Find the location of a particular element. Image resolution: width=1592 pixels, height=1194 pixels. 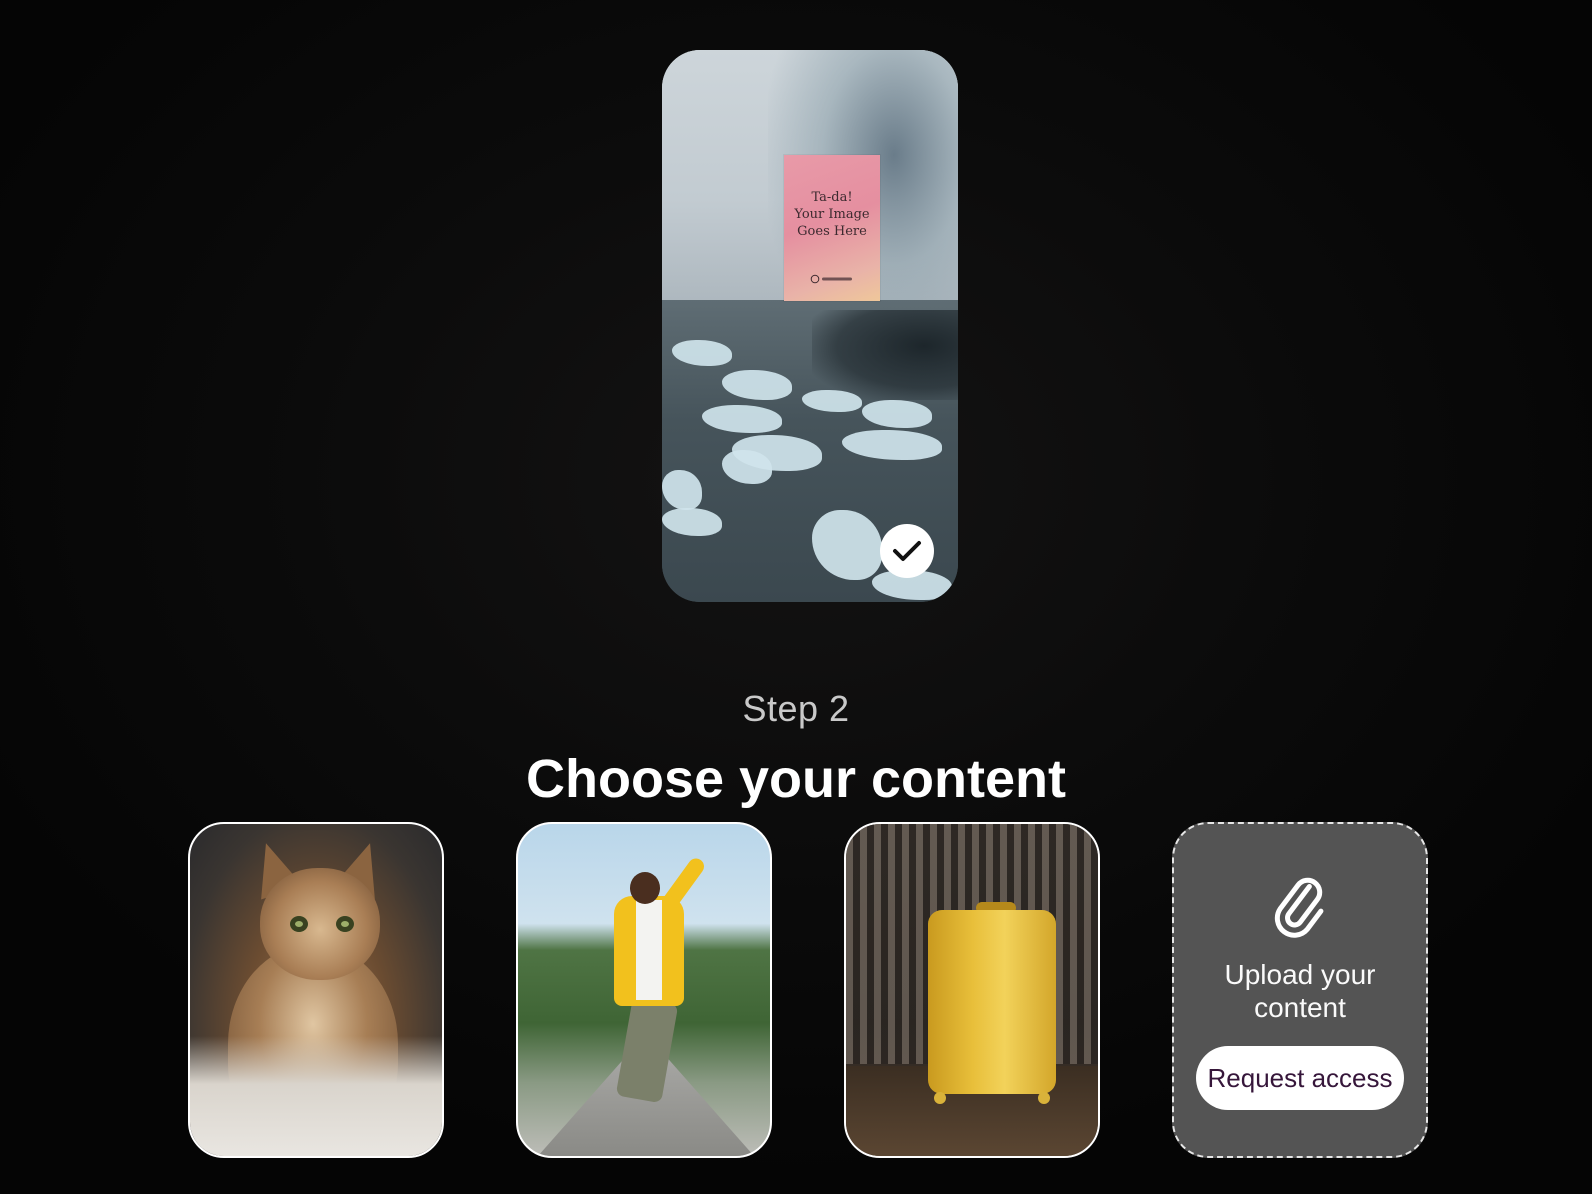

page-title: Choose your content is located at coordinates (796, 779).